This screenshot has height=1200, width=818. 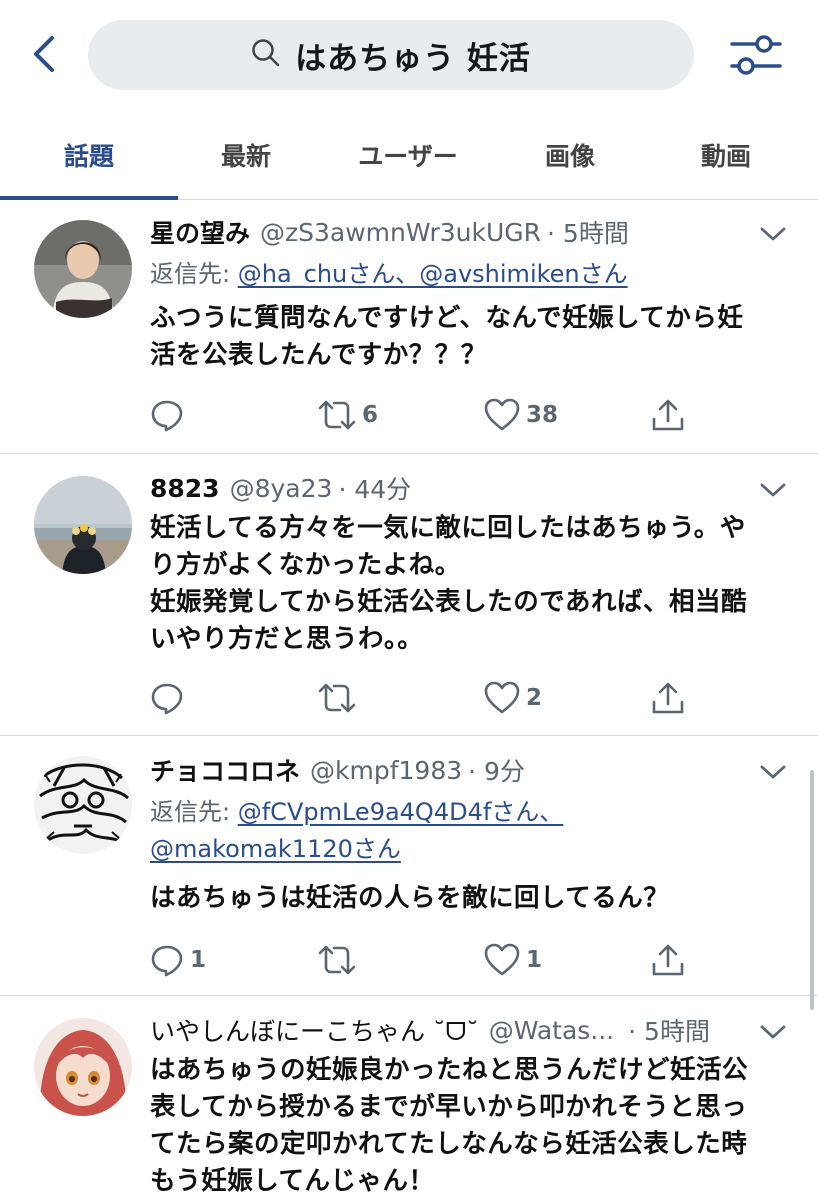 I want to click on retweet-button: 6, so click(x=348, y=415).